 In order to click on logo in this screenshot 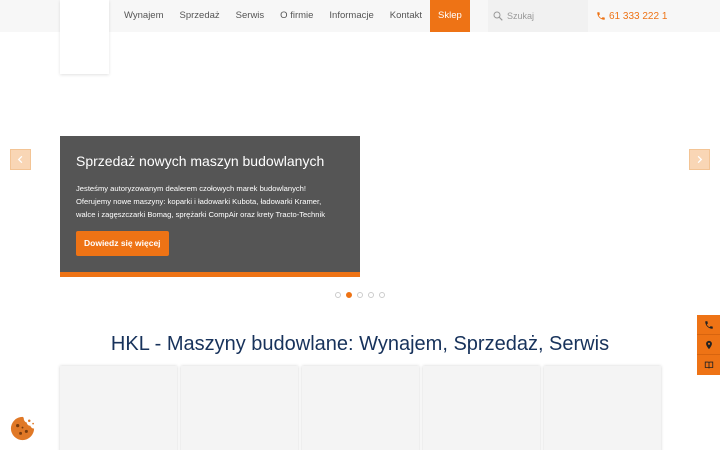, I will do `click(84, 37)`.